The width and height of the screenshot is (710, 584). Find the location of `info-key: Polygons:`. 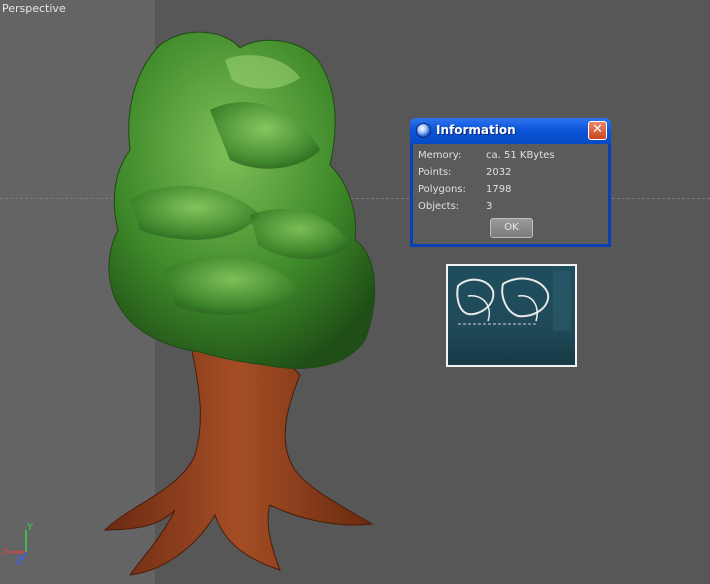

info-key: Polygons: is located at coordinates (442, 189).